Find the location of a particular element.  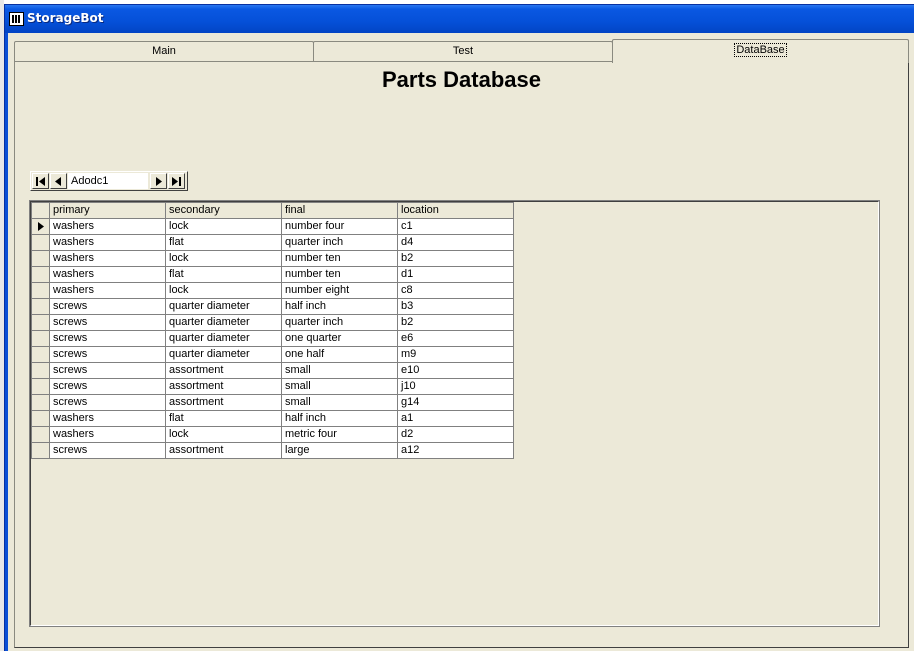

table-row: washers lock number ten b2 is located at coordinates (272, 258).